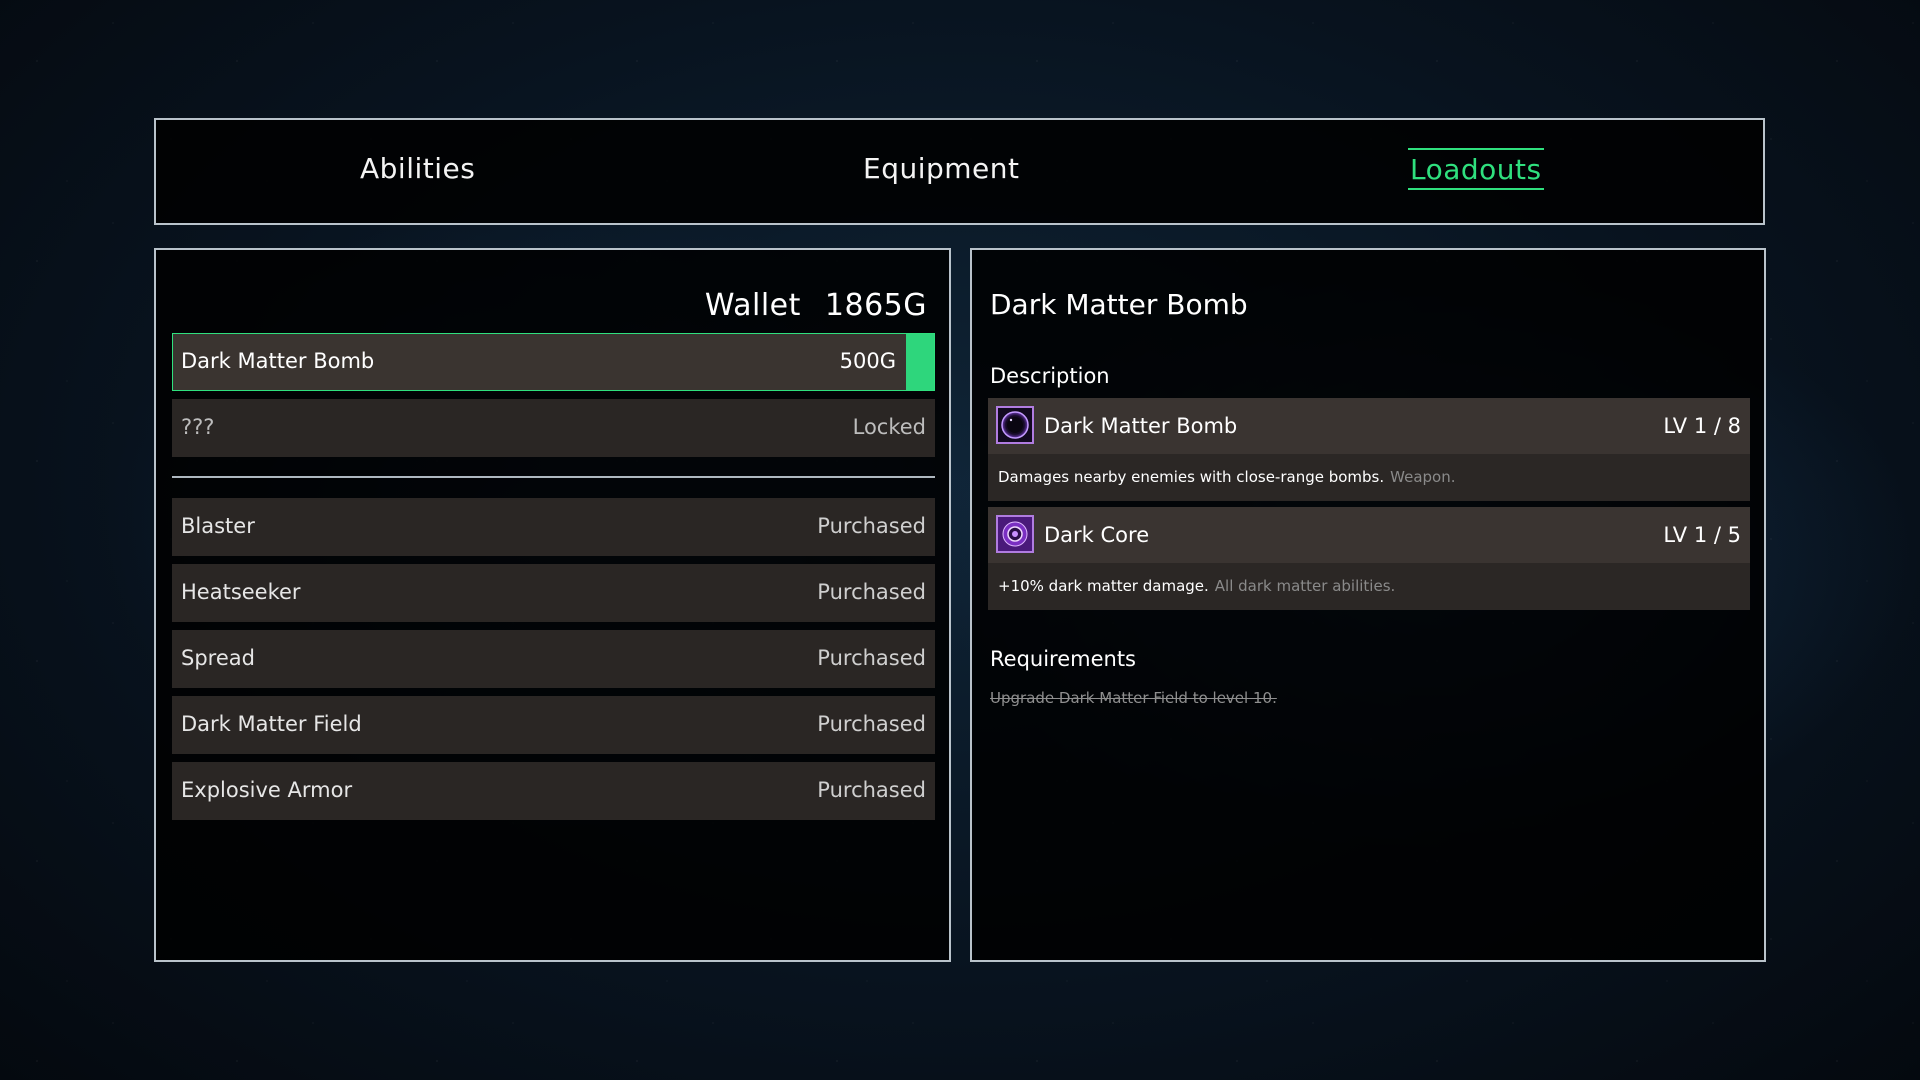 Image resolution: width=1920 pixels, height=1080 pixels. I want to click on shop-item-name: Explosive Armor, so click(267, 790).